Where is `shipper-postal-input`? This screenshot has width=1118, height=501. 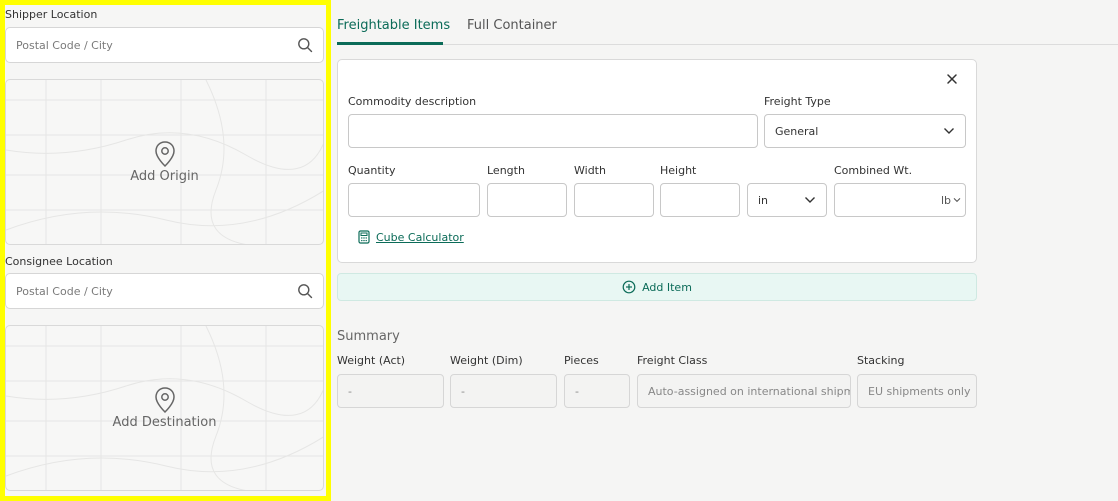
shipper-postal-input is located at coordinates (156, 45).